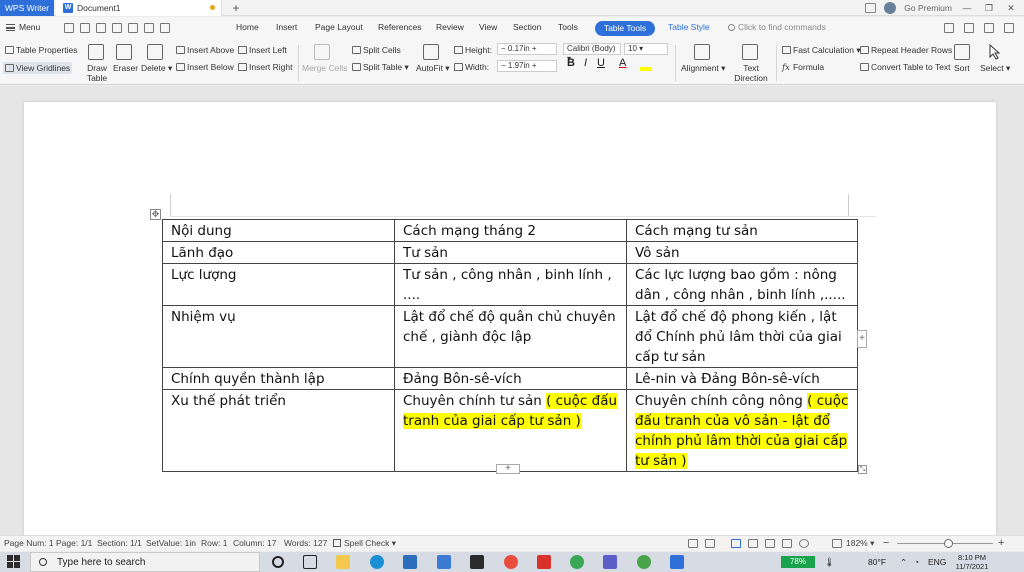 The width and height of the screenshot is (1024, 572). What do you see at coordinates (906, 50) in the screenshot?
I see `repeat-header-rows-button: Repeat Header Rows` at bounding box center [906, 50].